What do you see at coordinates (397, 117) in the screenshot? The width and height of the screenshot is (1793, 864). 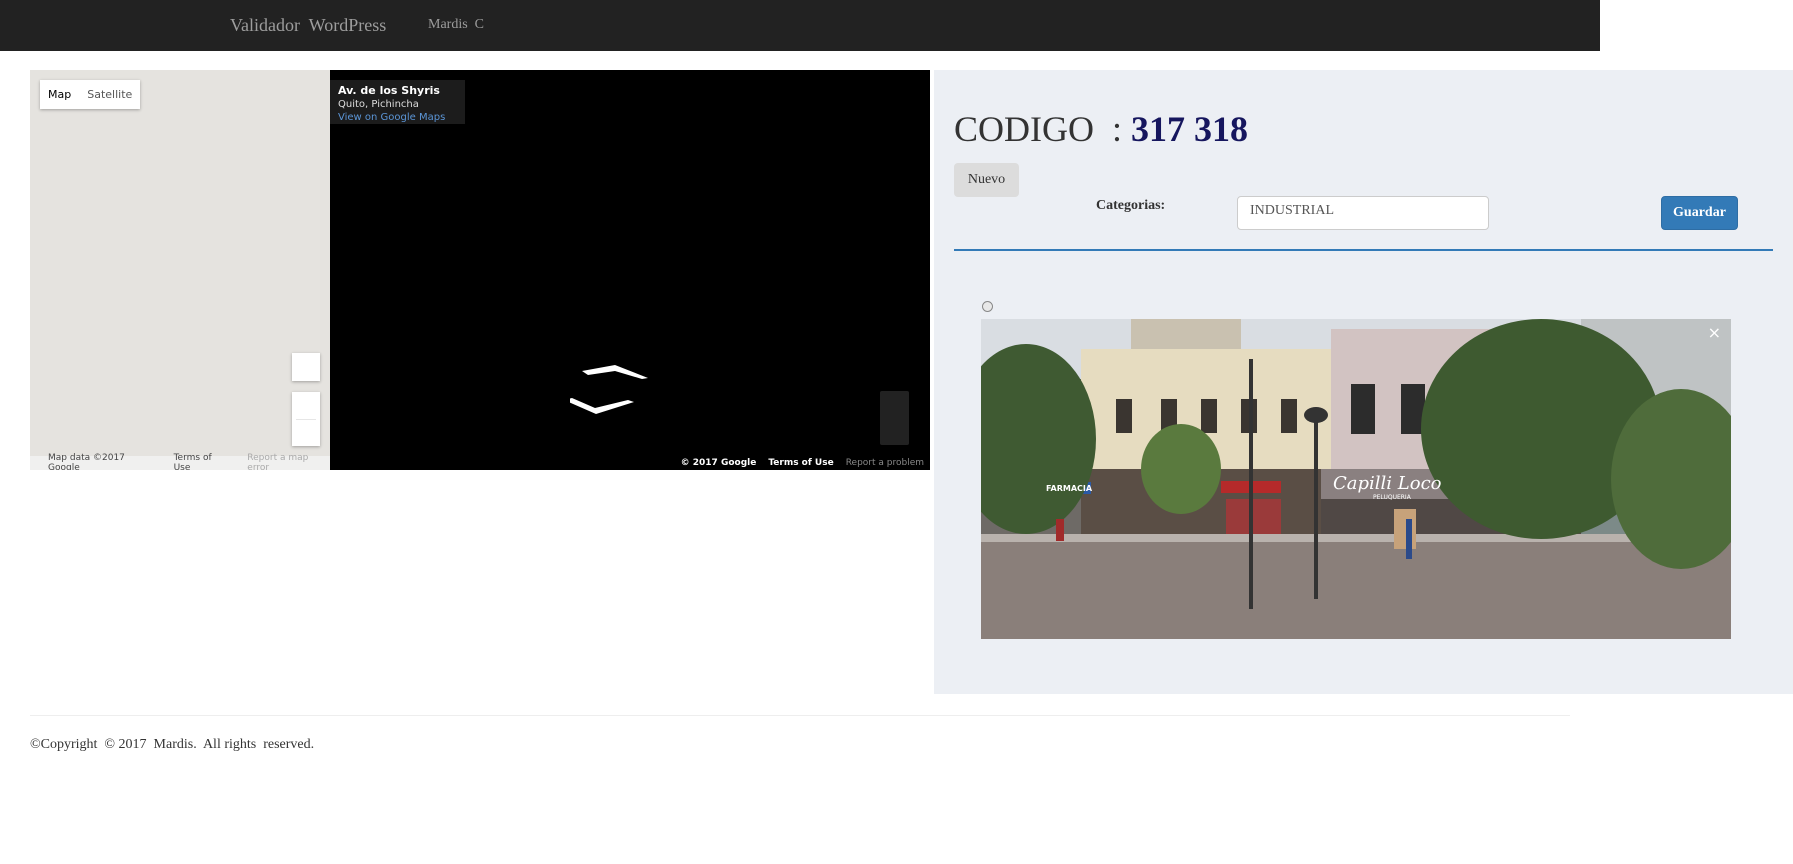 I see `view-on-google-maps-link: View on Google Maps` at bounding box center [397, 117].